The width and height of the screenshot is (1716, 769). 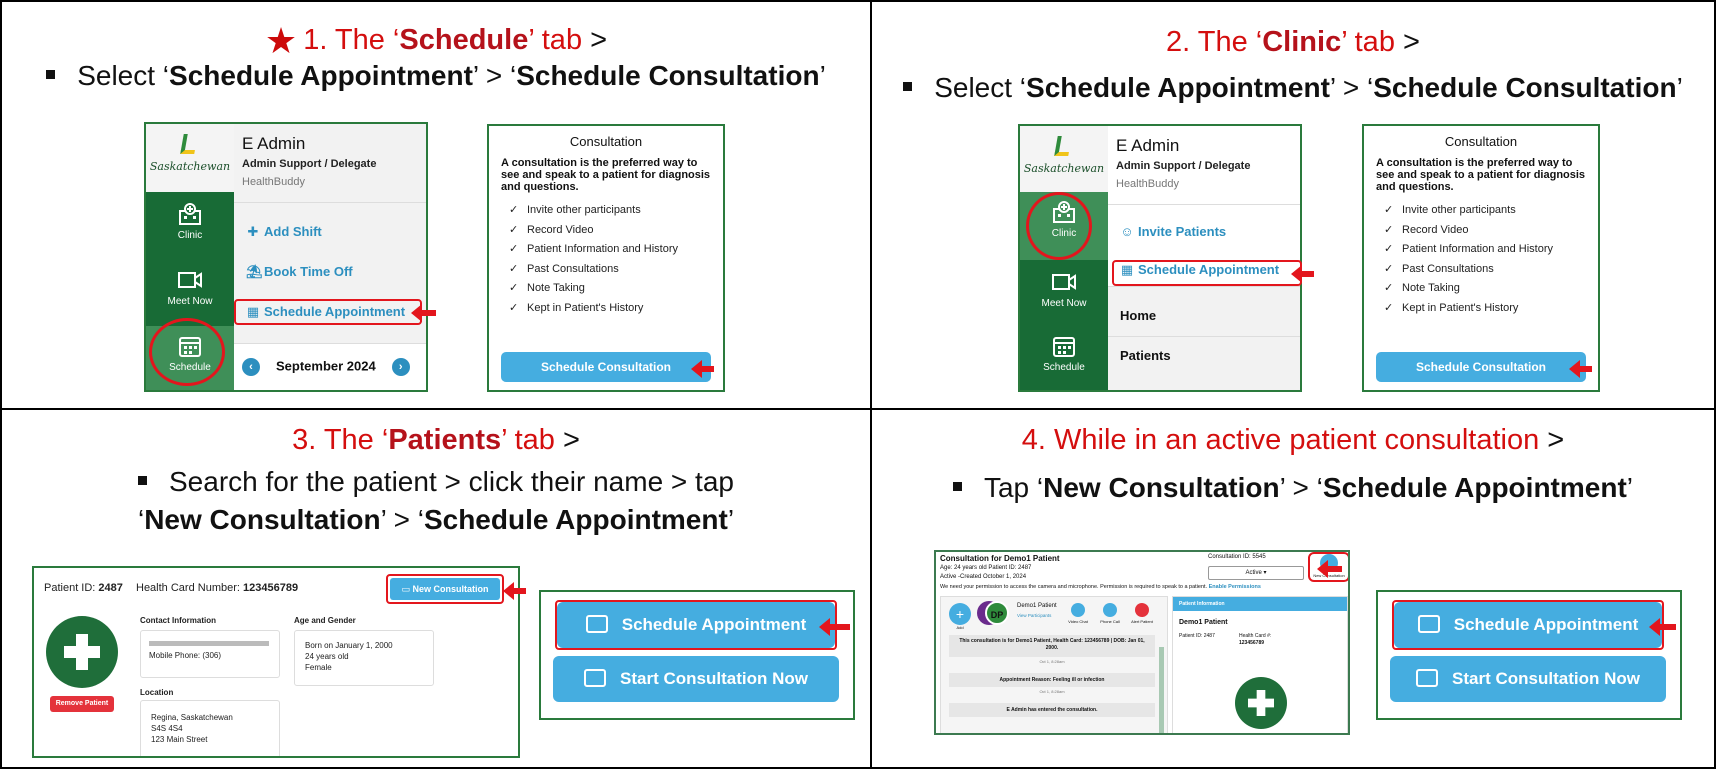 What do you see at coordinates (1451, 307) in the screenshot?
I see `feature-item: ✓ Kept in Patient's History` at bounding box center [1451, 307].